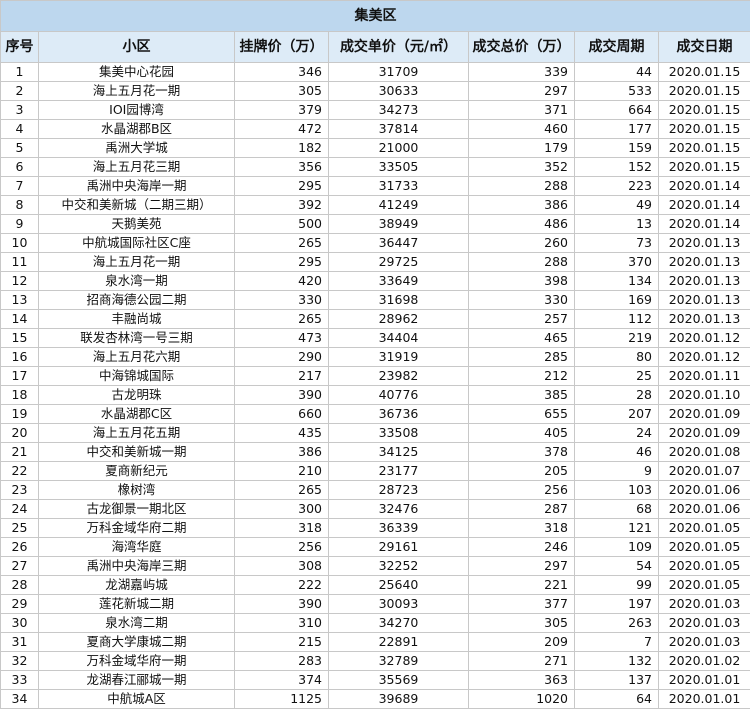  What do you see at coordinates (703, 680) in the screenshot?
I see `cell-date: 2020.01.01` at bounding box center [703, 680].